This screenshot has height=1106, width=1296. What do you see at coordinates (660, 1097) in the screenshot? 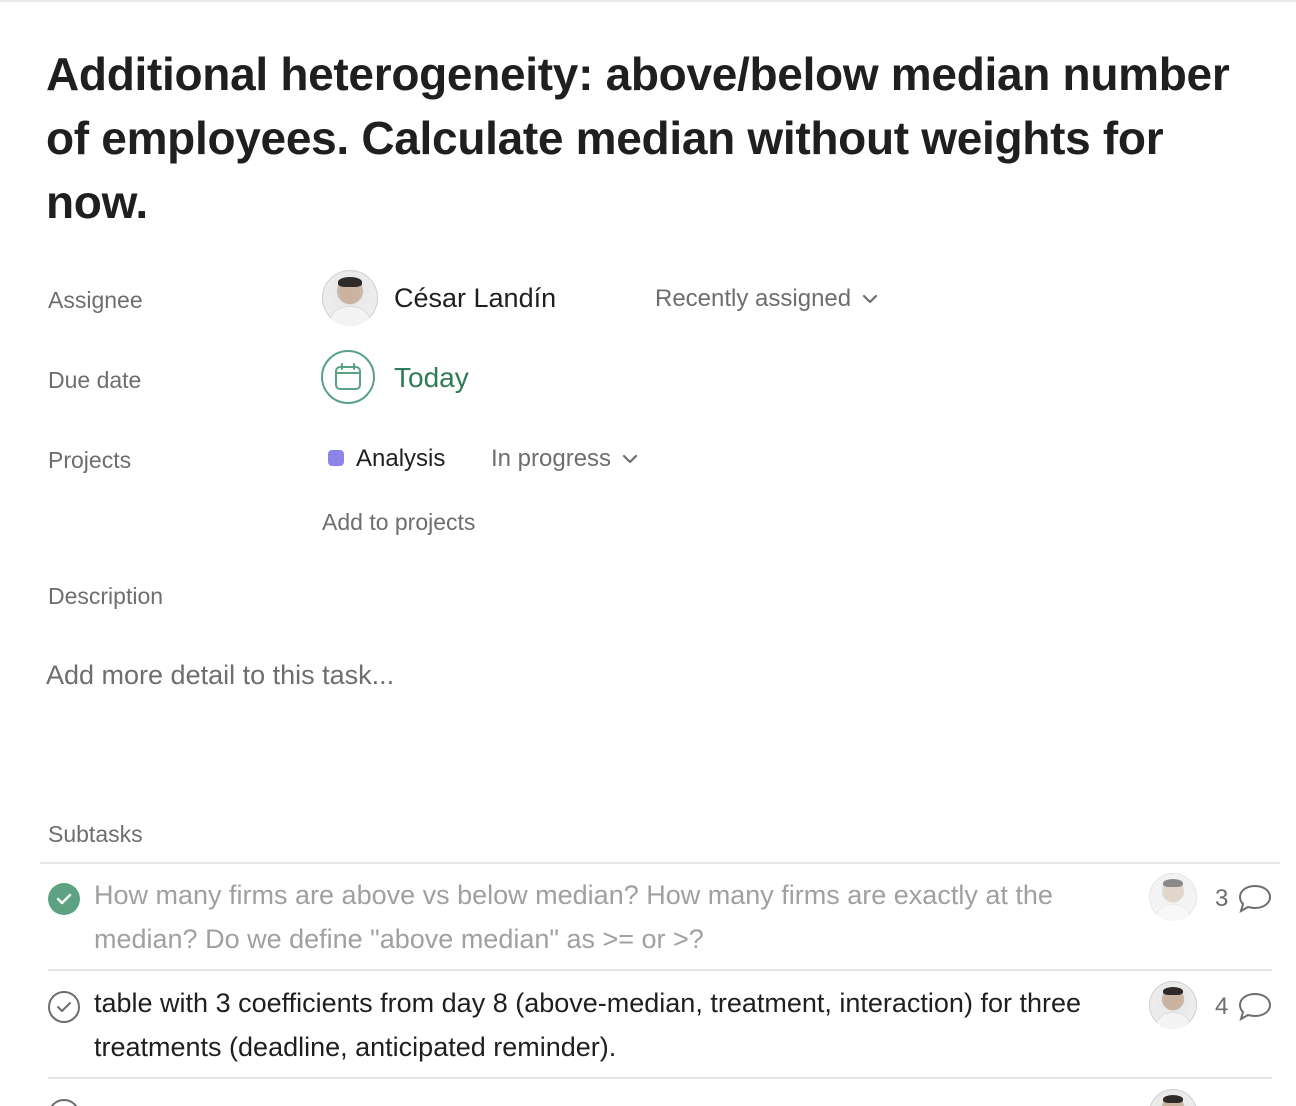
I see `subtask-row-partial` at bounding box center [660, 1097].